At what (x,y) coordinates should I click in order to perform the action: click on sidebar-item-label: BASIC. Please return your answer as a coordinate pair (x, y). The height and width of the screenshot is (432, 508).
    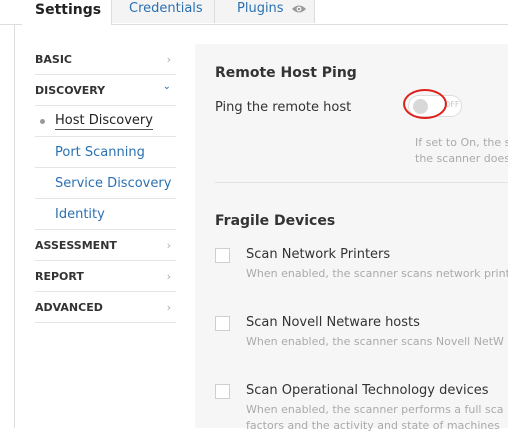
    Looking at the image, I should click on (53, 59).